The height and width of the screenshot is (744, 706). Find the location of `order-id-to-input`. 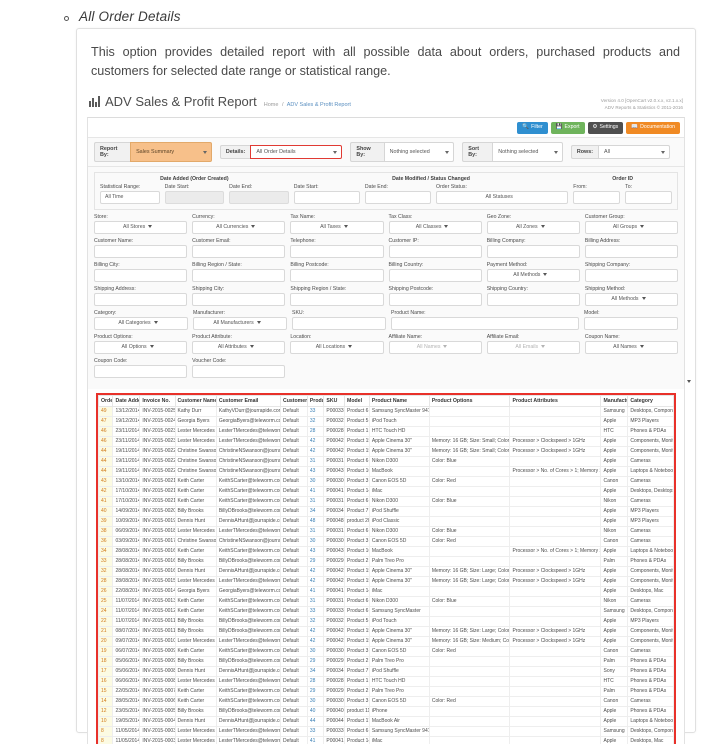

order-id-to-input is located at coordinates (649, 197).